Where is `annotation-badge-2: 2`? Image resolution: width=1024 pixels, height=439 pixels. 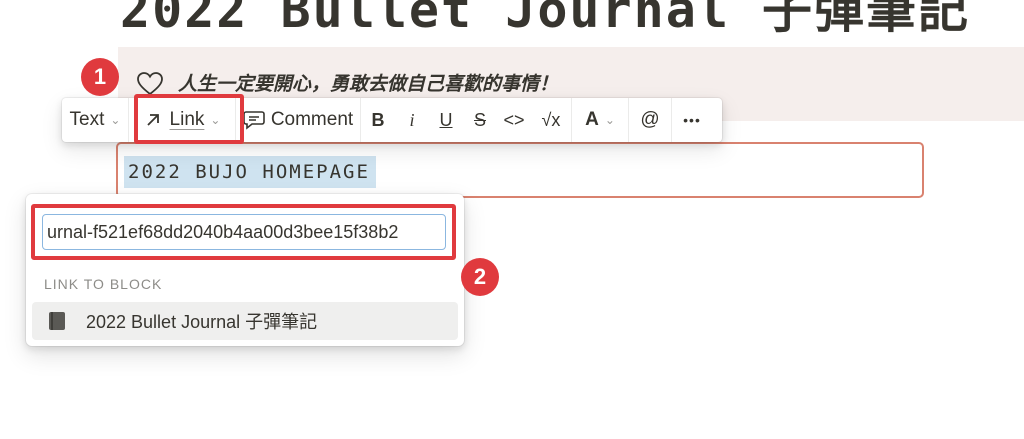
annotation-badge-2: 2 is located at coordinates (480, 277).